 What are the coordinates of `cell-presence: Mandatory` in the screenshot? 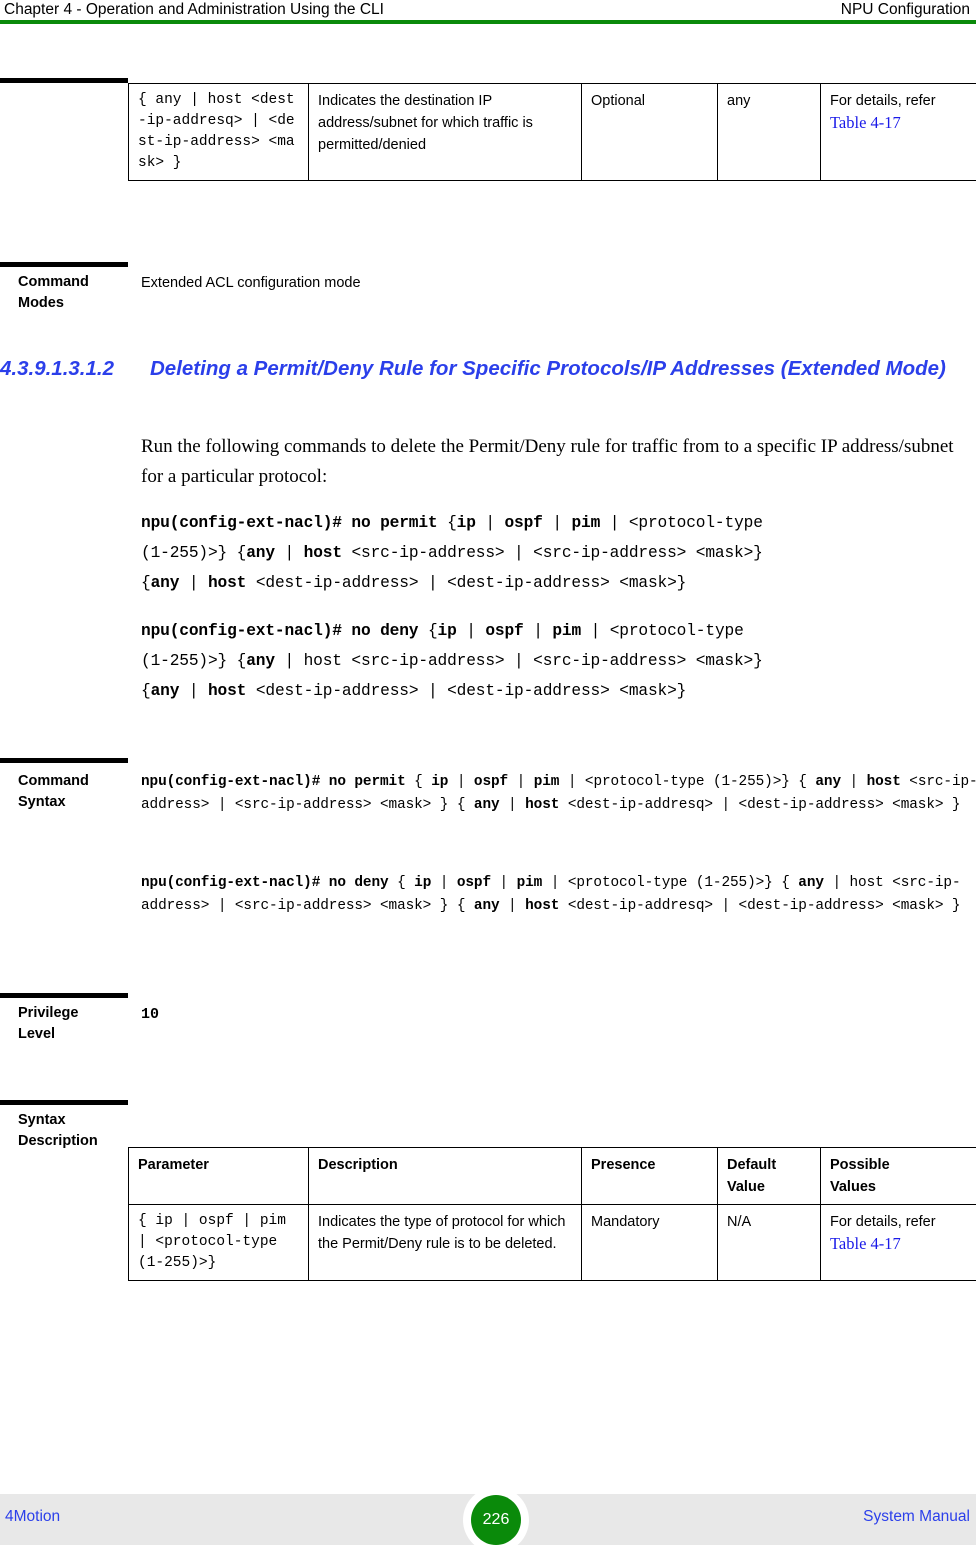 It's located at (650, 1243).